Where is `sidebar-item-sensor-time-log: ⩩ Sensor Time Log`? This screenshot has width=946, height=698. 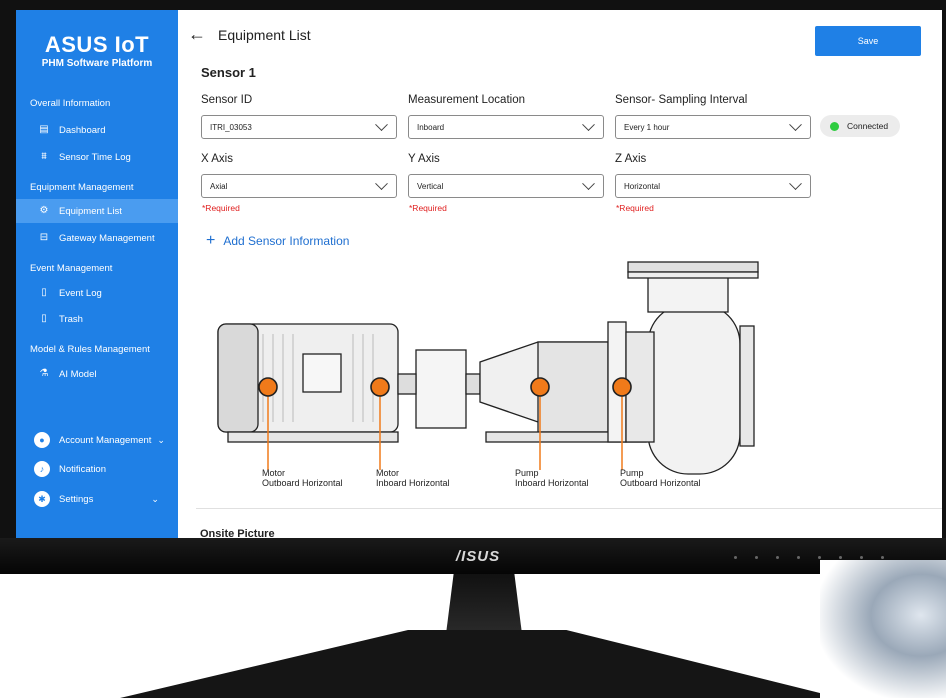 sidebar-item-sensor-time-log: ⩩ Sensor Time Log is located at coordinates (97, 157).